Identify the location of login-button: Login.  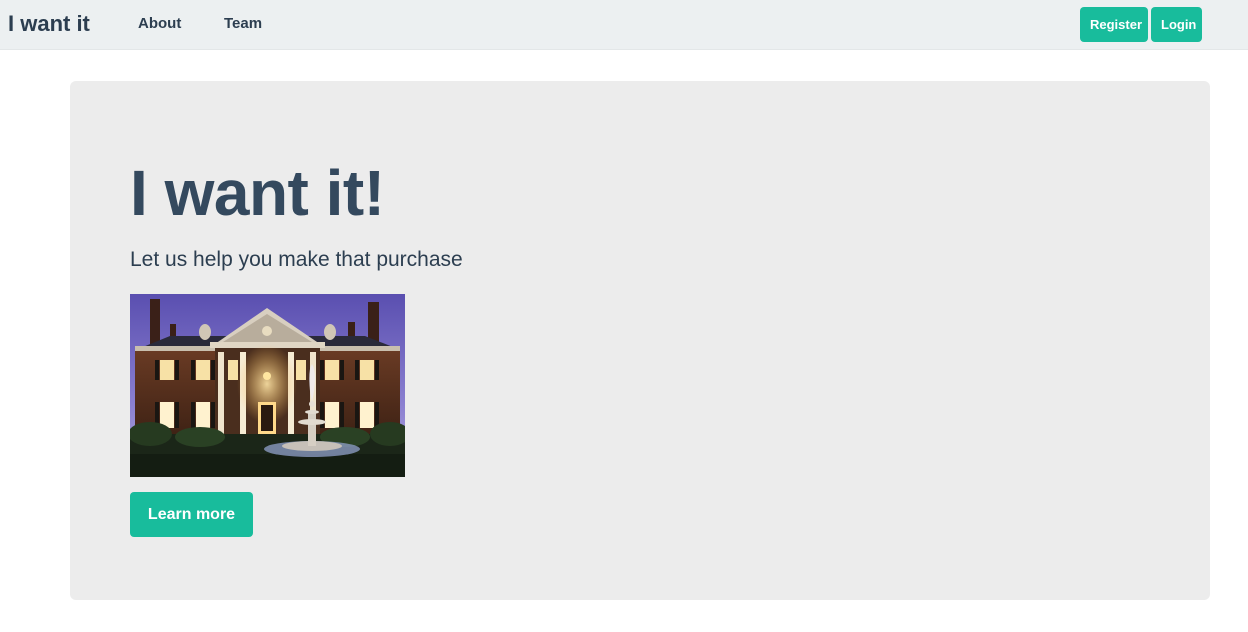
(1176, 24).